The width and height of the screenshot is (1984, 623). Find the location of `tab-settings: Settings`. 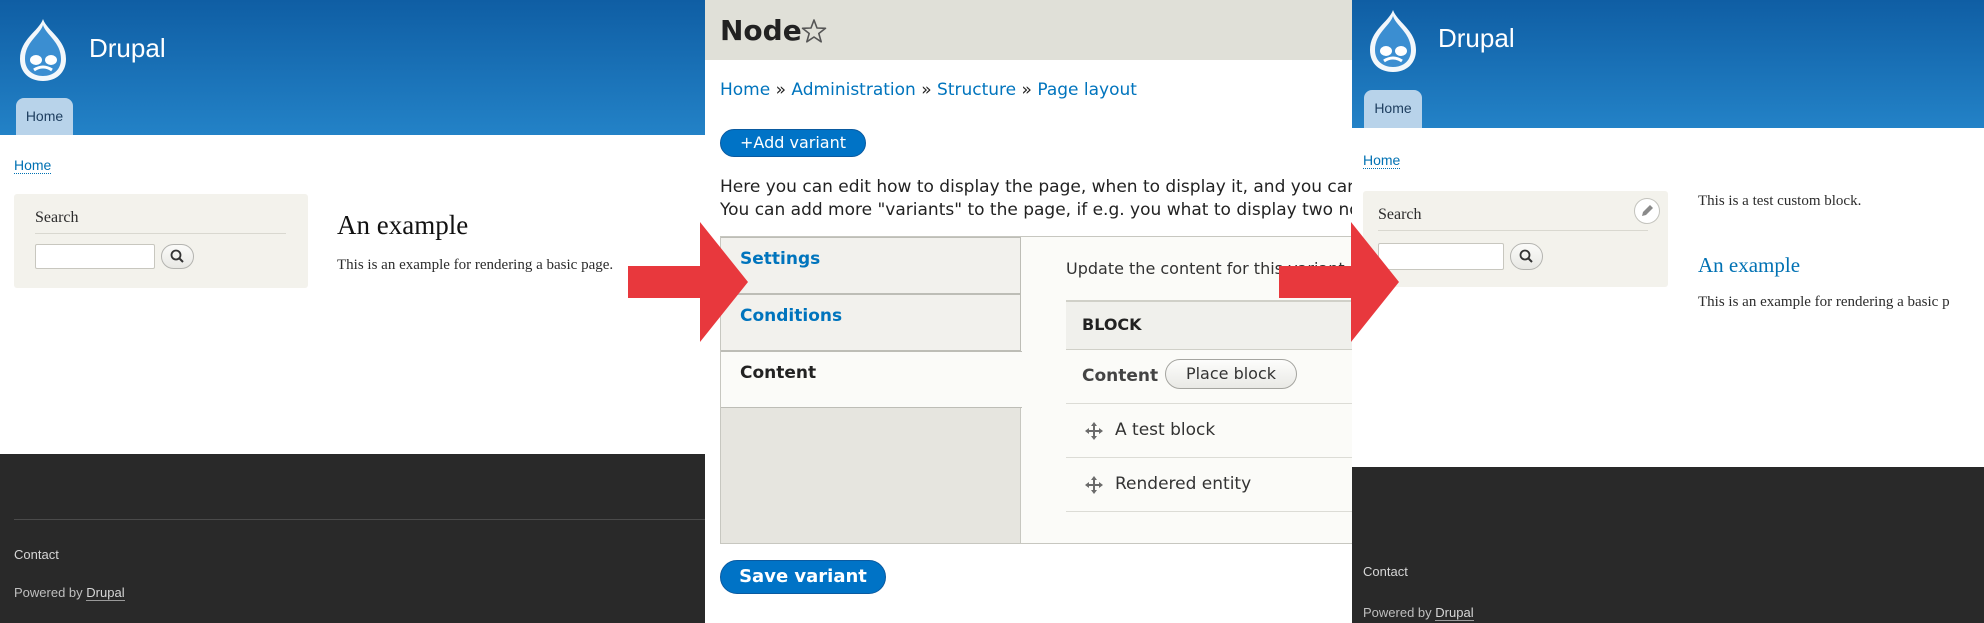

tab-settings: Settings is located at coordinates (871, 265).